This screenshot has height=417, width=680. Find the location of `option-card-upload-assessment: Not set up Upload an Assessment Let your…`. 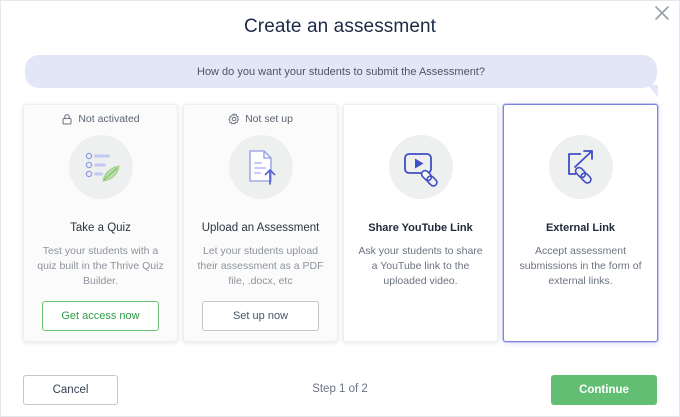

option-card-upload-assessment: Not set up Upload an Assessment Let your… is located at coordinates (260, 223).